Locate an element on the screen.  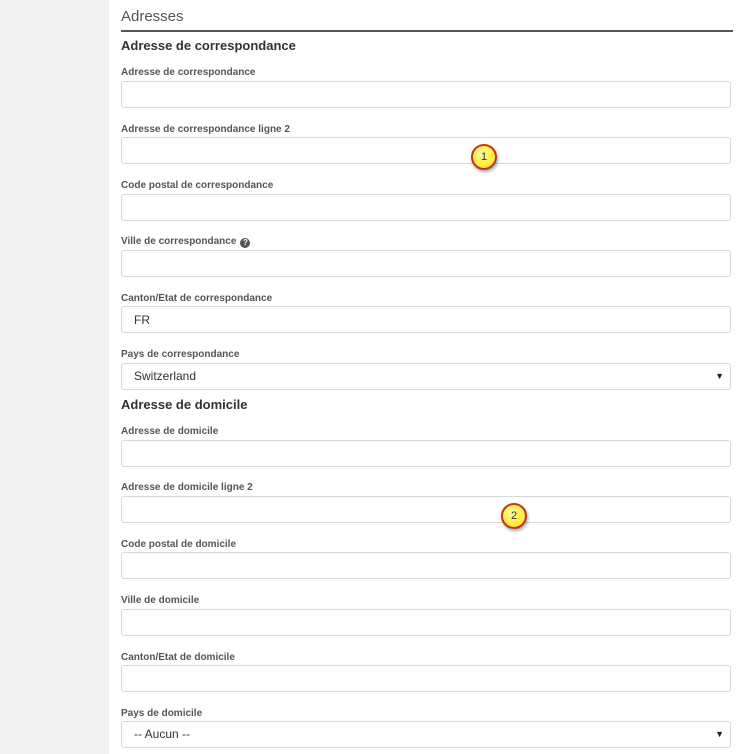
correspondence-address-input is located at coordinates (426, 94).